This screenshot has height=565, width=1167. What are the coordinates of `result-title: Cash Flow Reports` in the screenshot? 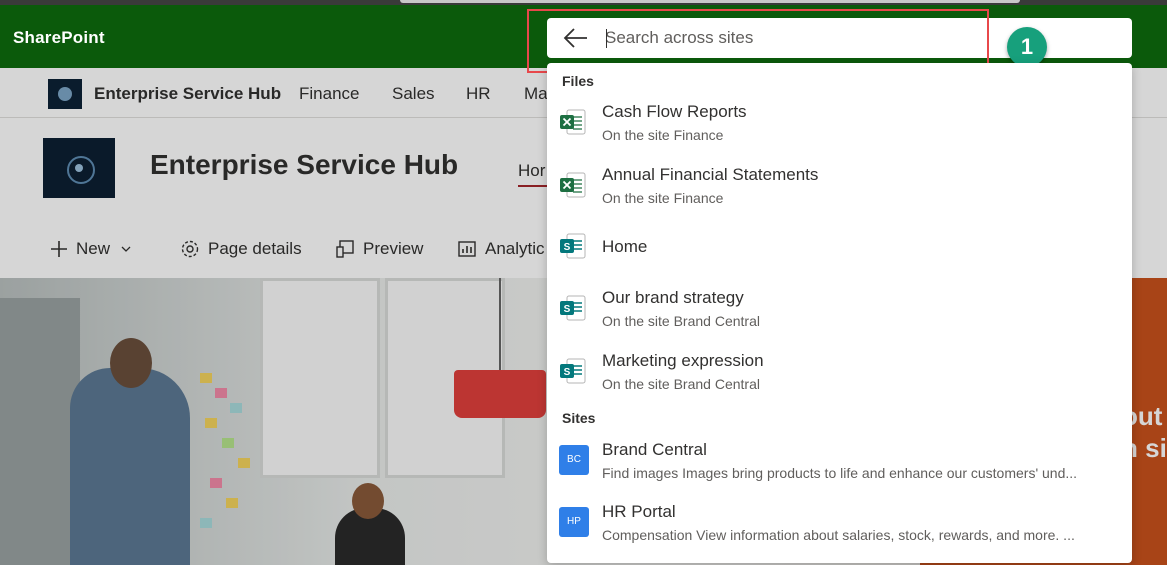 It's located at (674, 111).